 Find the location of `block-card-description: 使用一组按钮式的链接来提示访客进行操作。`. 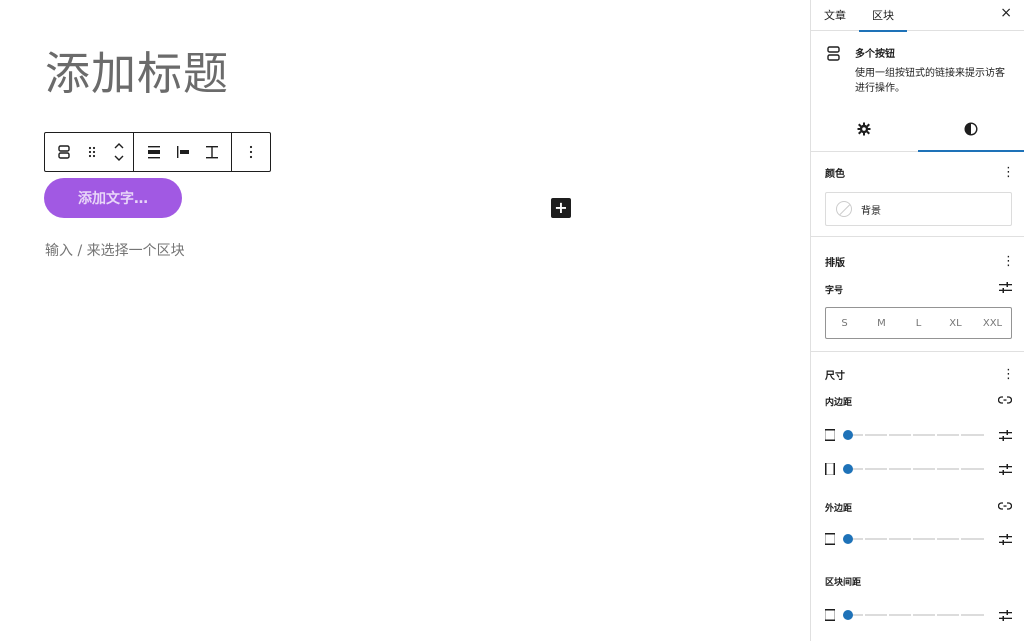

block-card-description: 使用一组按钮式的链接来提示访客进行操作。 is located at coordinates (930, 81).